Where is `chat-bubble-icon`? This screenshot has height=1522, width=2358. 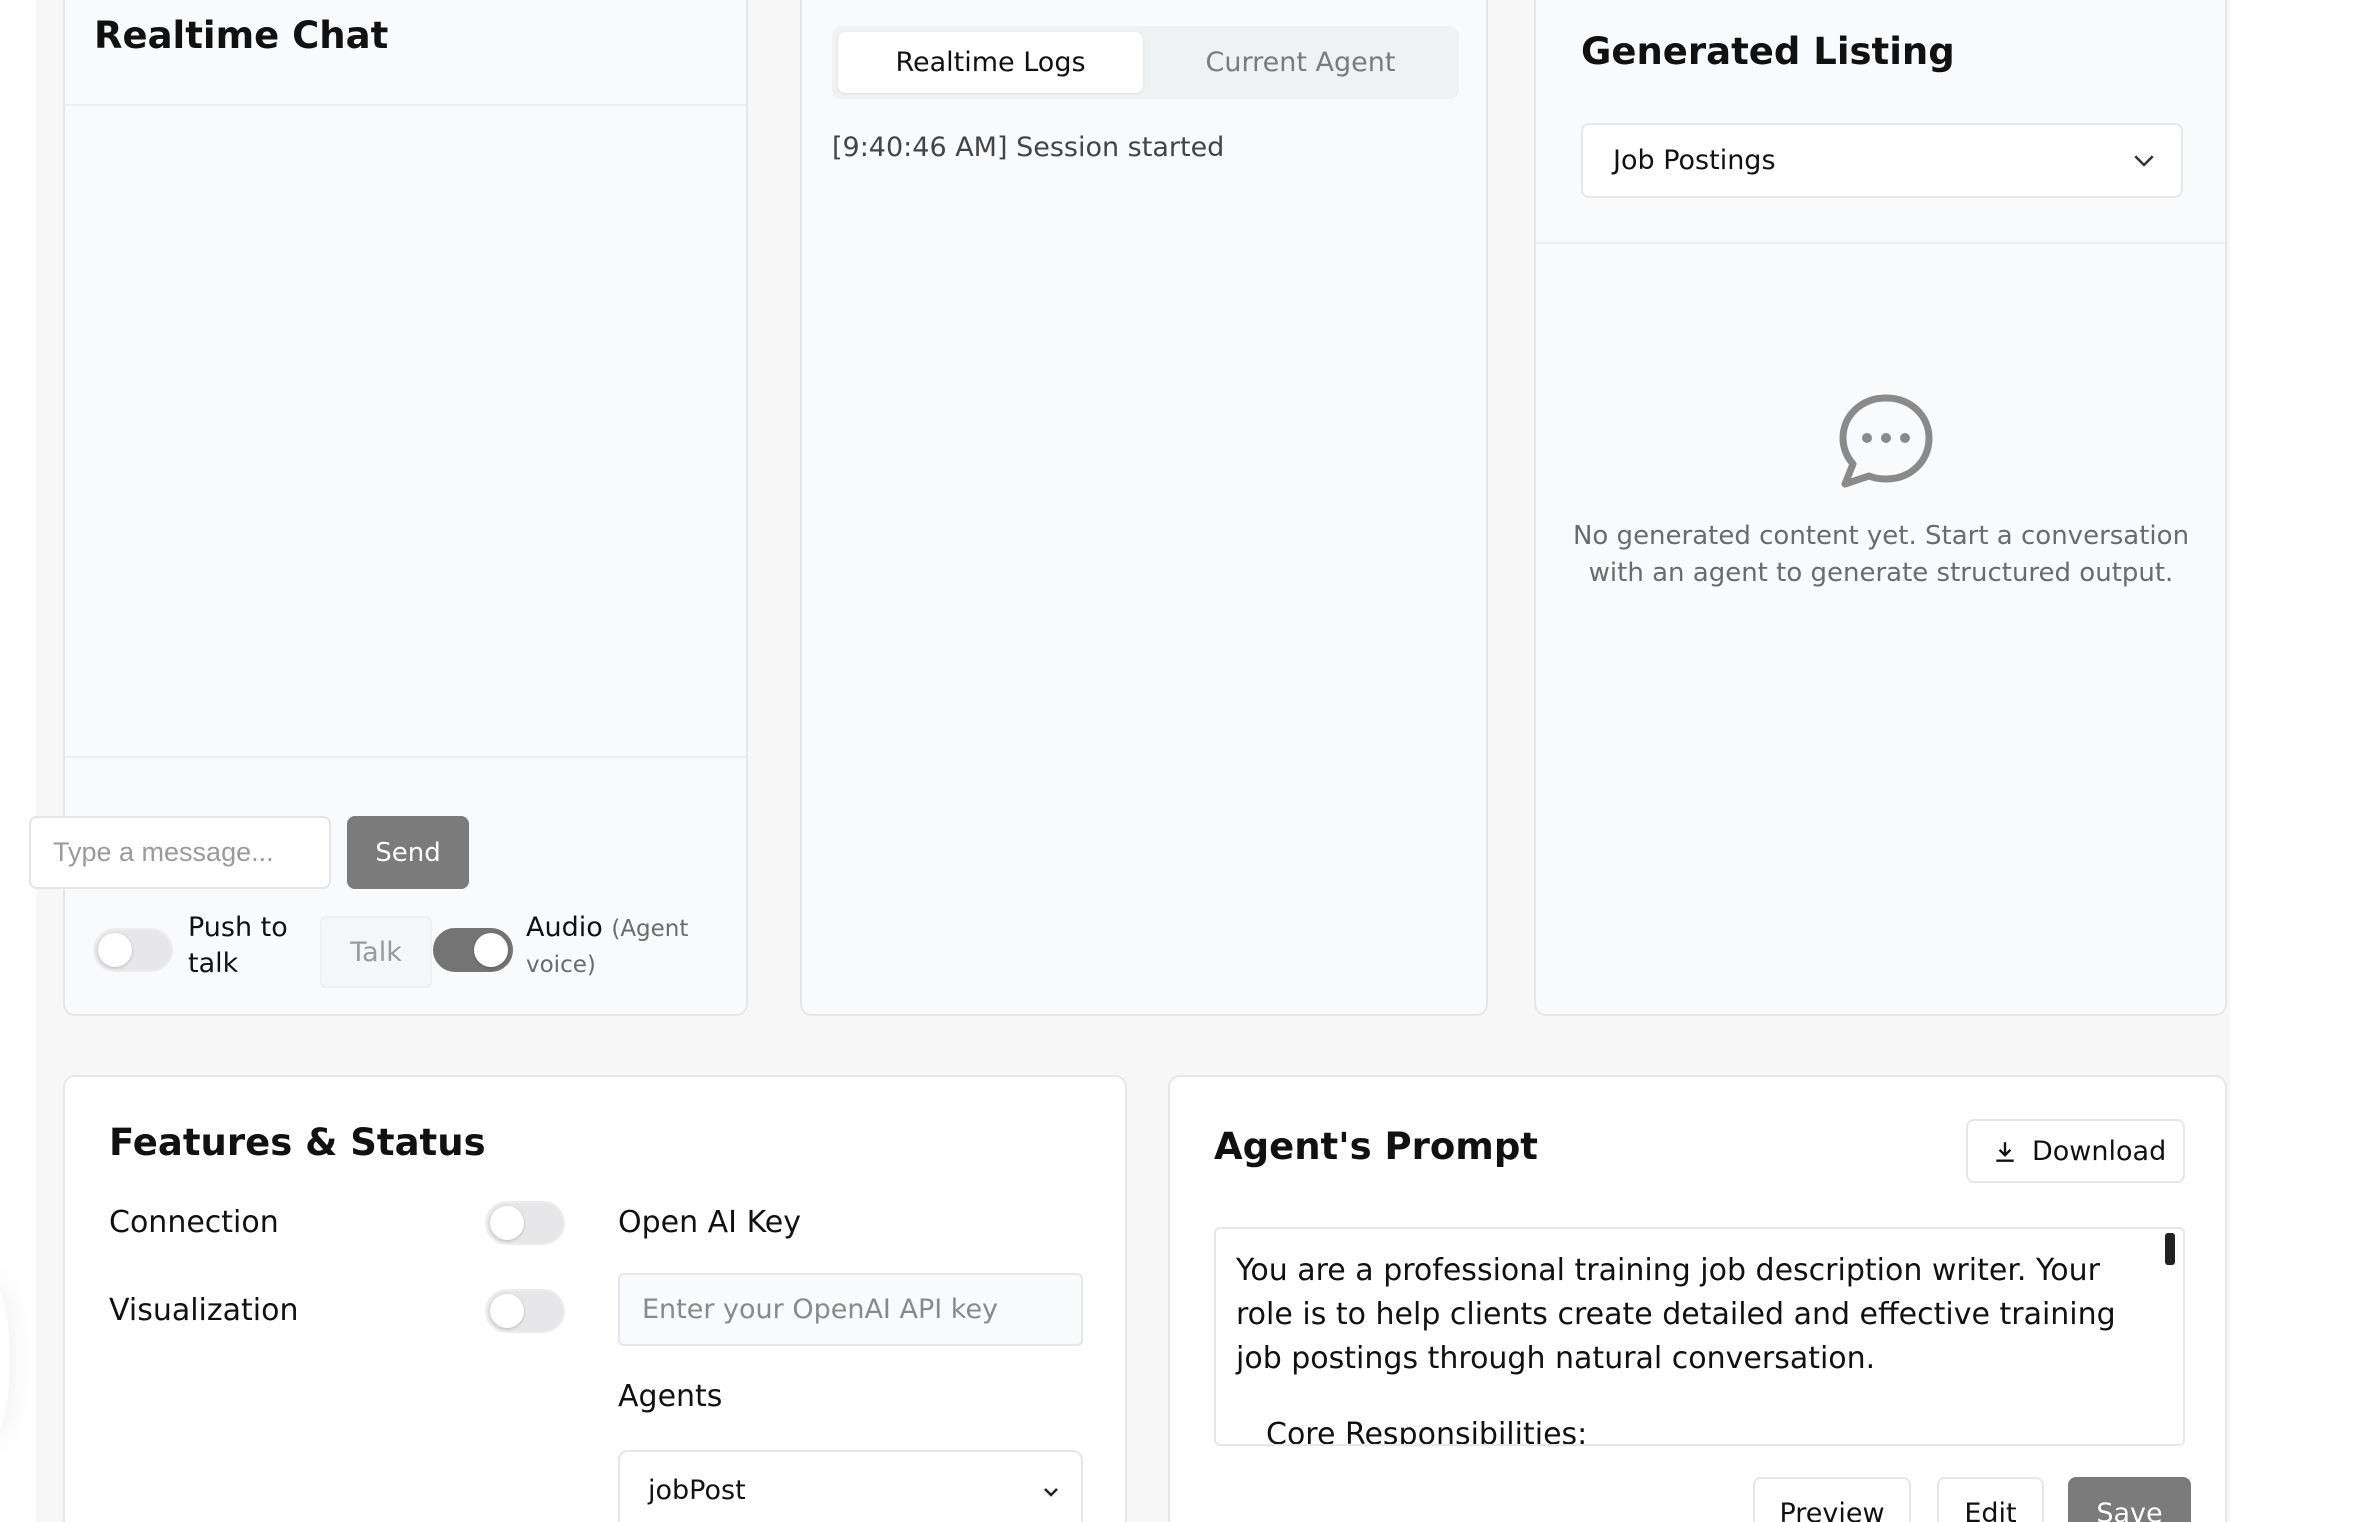
chat-bubble-icon is located at coordinates (1886, 441).